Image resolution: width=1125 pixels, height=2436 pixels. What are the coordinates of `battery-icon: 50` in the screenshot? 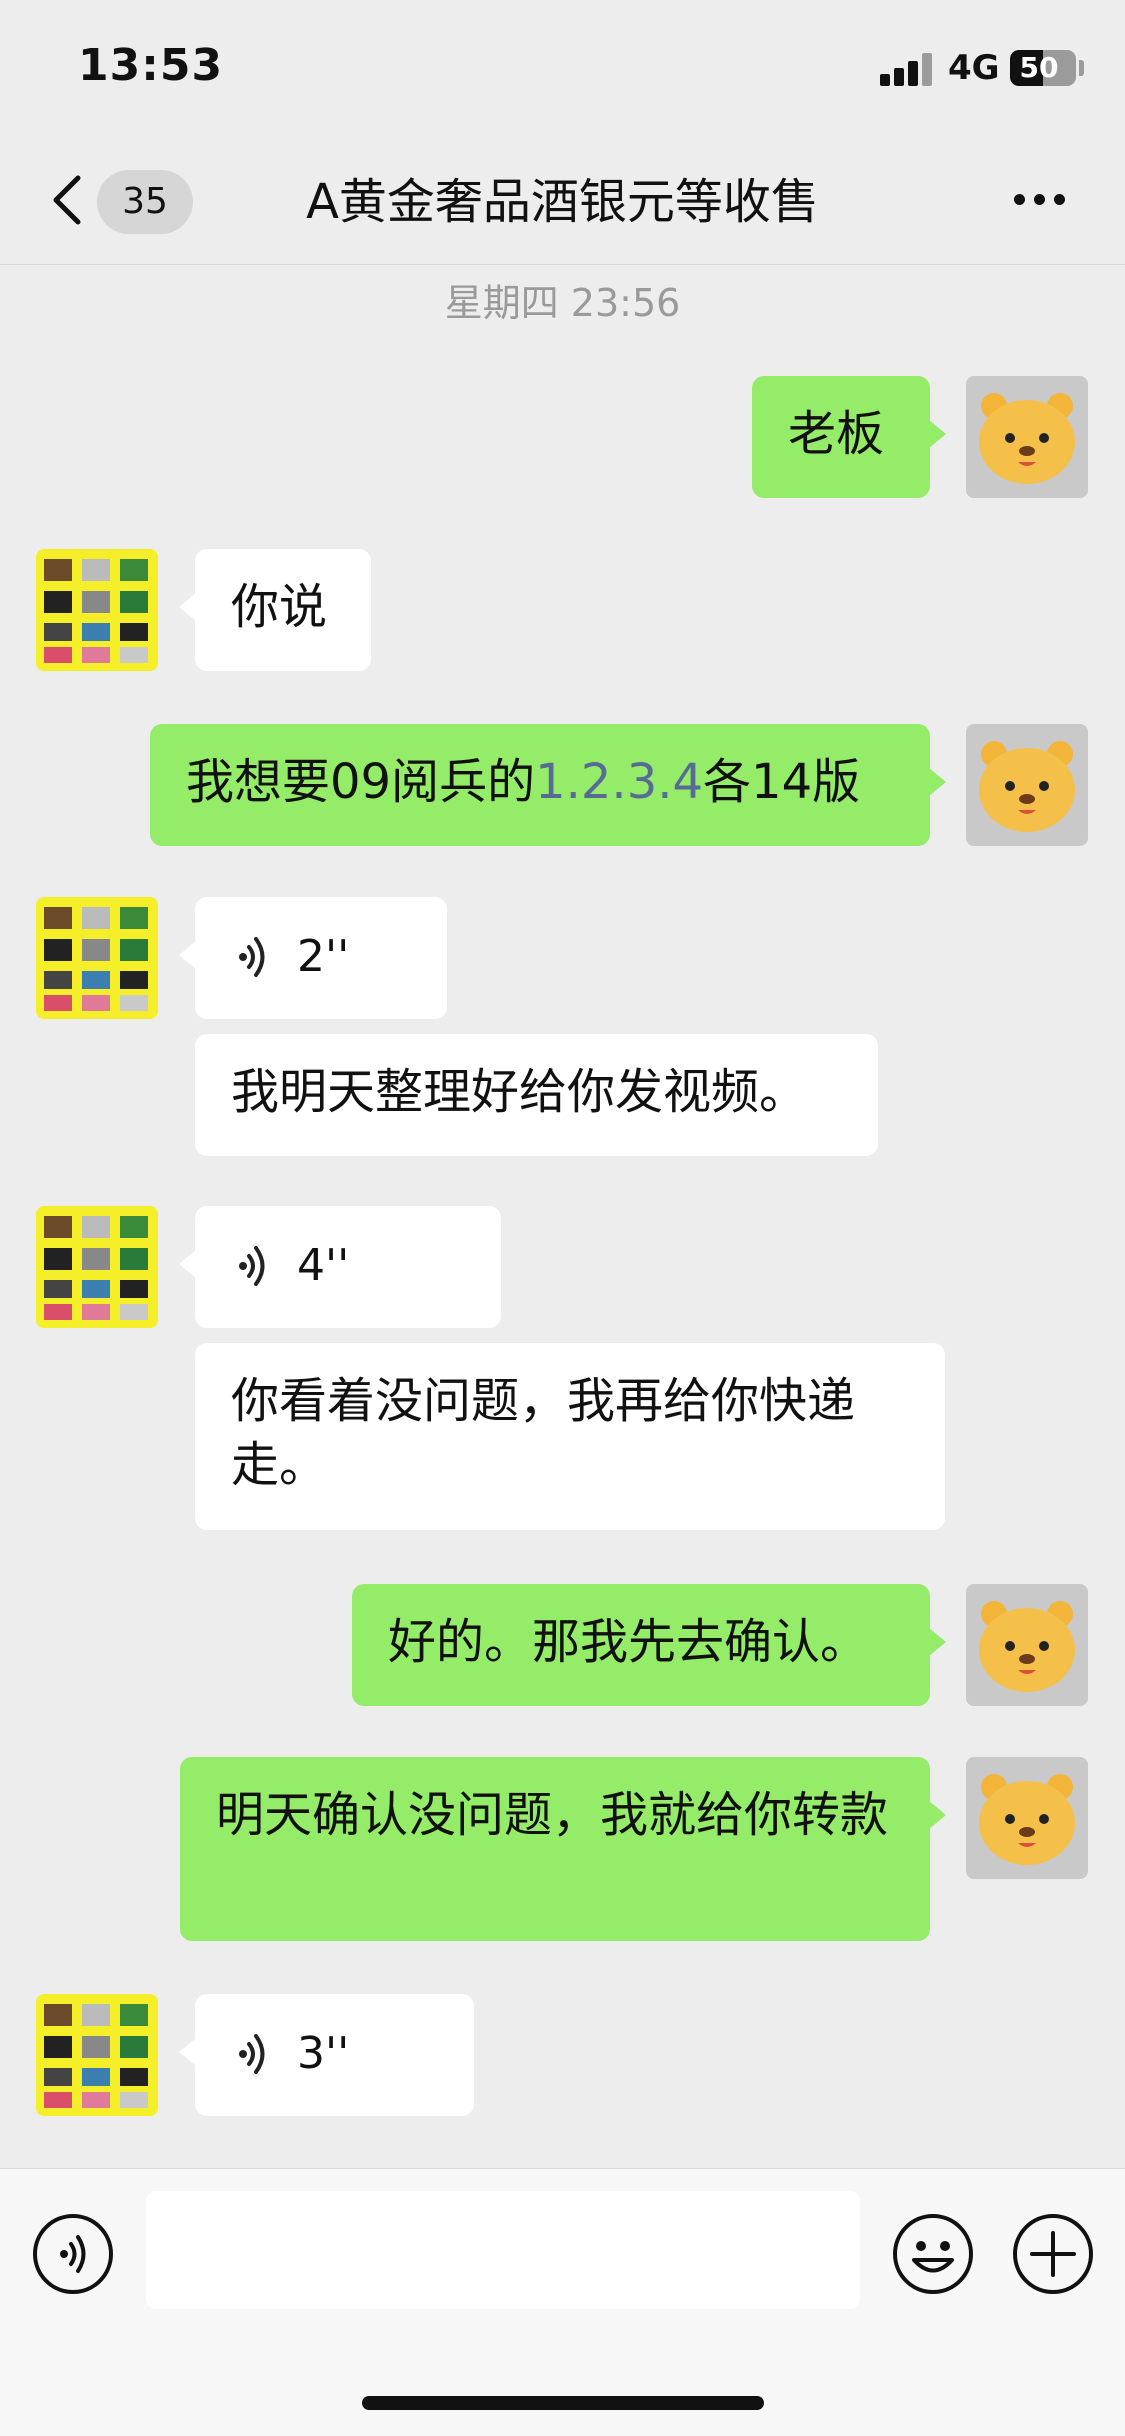 It's located at (1043, 68).